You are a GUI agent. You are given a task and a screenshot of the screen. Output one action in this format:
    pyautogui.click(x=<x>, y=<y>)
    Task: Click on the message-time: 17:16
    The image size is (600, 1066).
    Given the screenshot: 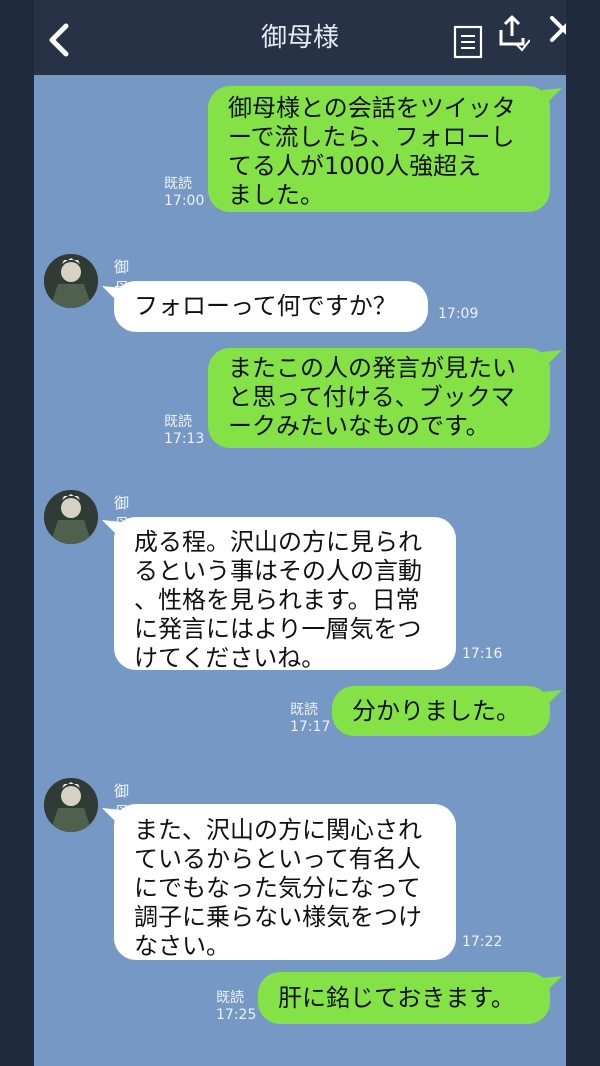 What is the action you would take?
    pyautogui.click(x=482, y=654)
    